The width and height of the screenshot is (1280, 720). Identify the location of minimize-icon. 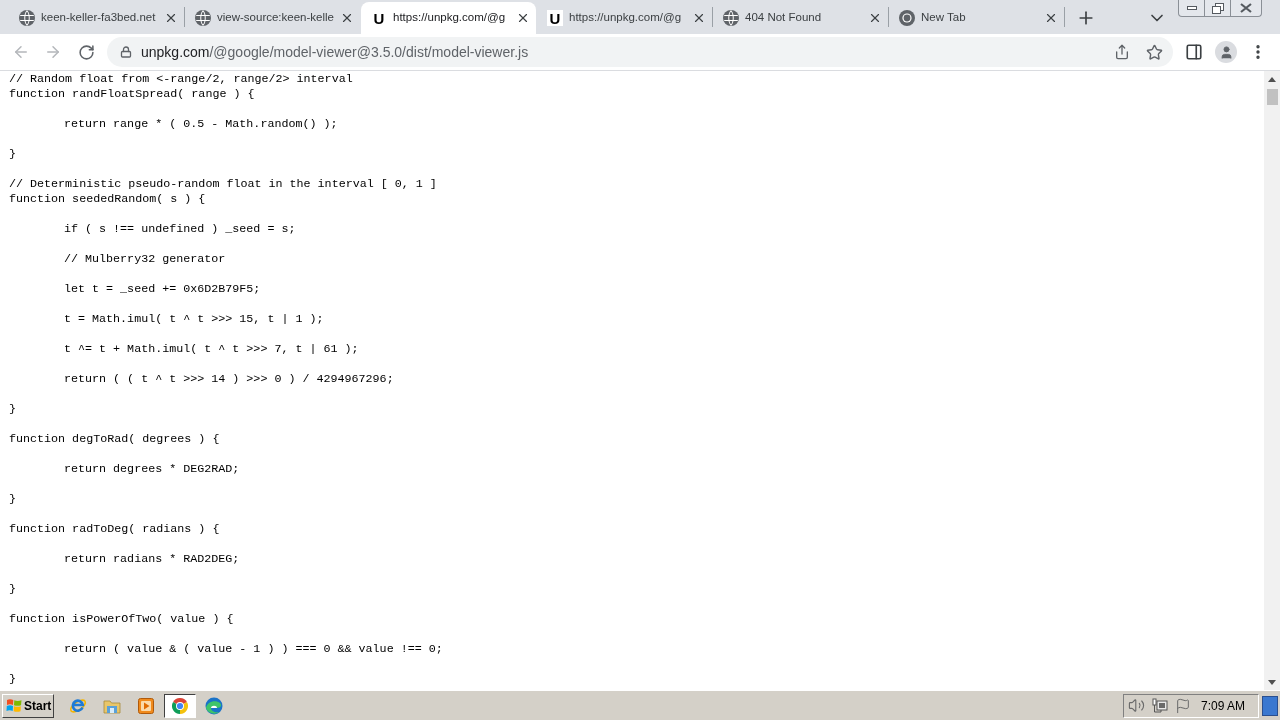
(1191, 8).